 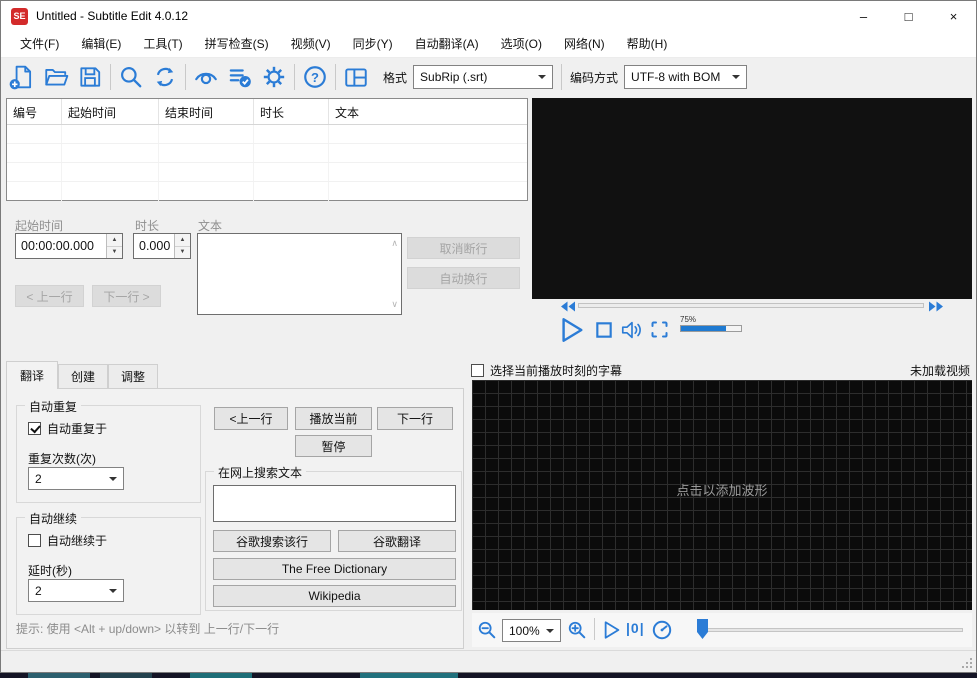 What do you see at coordinates (126, 296) in the screenshot?
I see `editor-next-line-button: 下一行 >` at bounding box center [126, 296].